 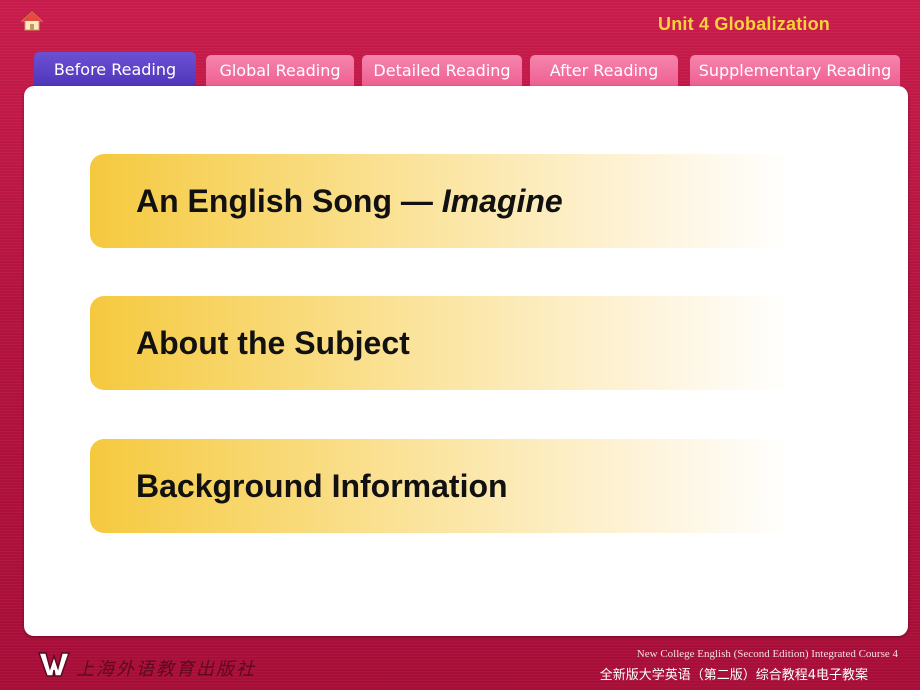 I want to click on menu-item-background-info: Background Information, so click(x=440, y=486).